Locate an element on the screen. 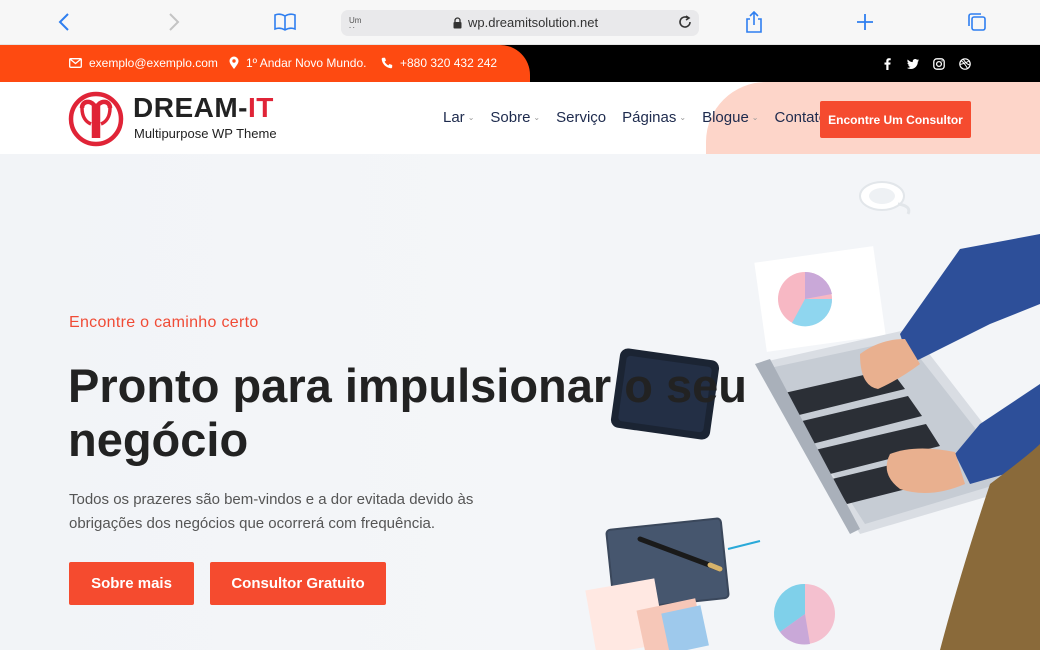 Image resolution: width=1040 pixels, height=650 pixels. topbar-address: 1º Andar Novo Mundo. is located at coordinates (297, 63).